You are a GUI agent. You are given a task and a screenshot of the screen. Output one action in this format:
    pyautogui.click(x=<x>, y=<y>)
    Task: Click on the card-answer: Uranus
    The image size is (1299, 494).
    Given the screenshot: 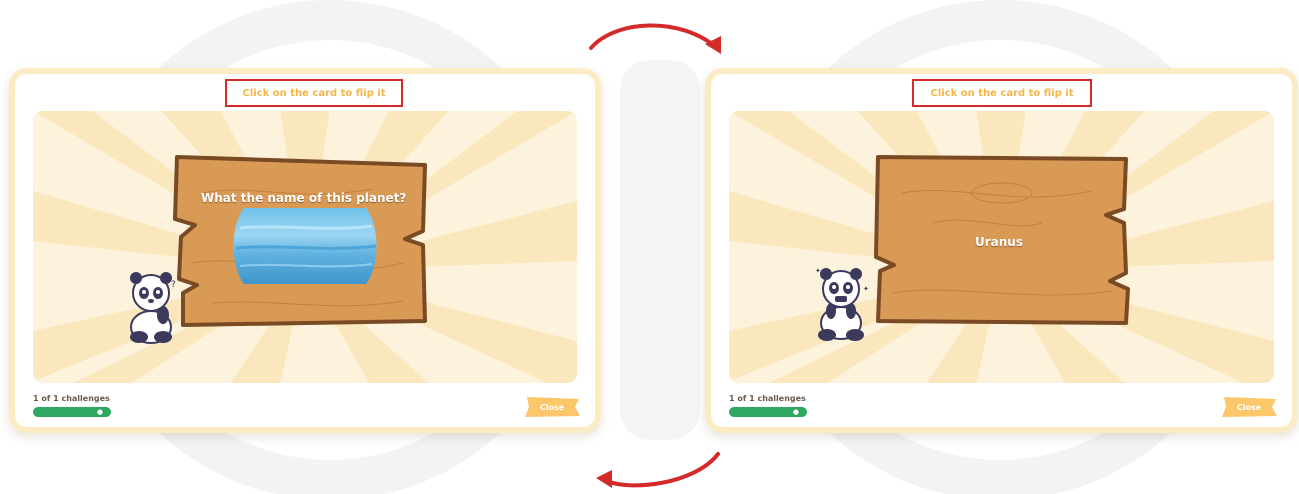 What is the action you would take?
    pyautogui.click(x=999, y=242)
    